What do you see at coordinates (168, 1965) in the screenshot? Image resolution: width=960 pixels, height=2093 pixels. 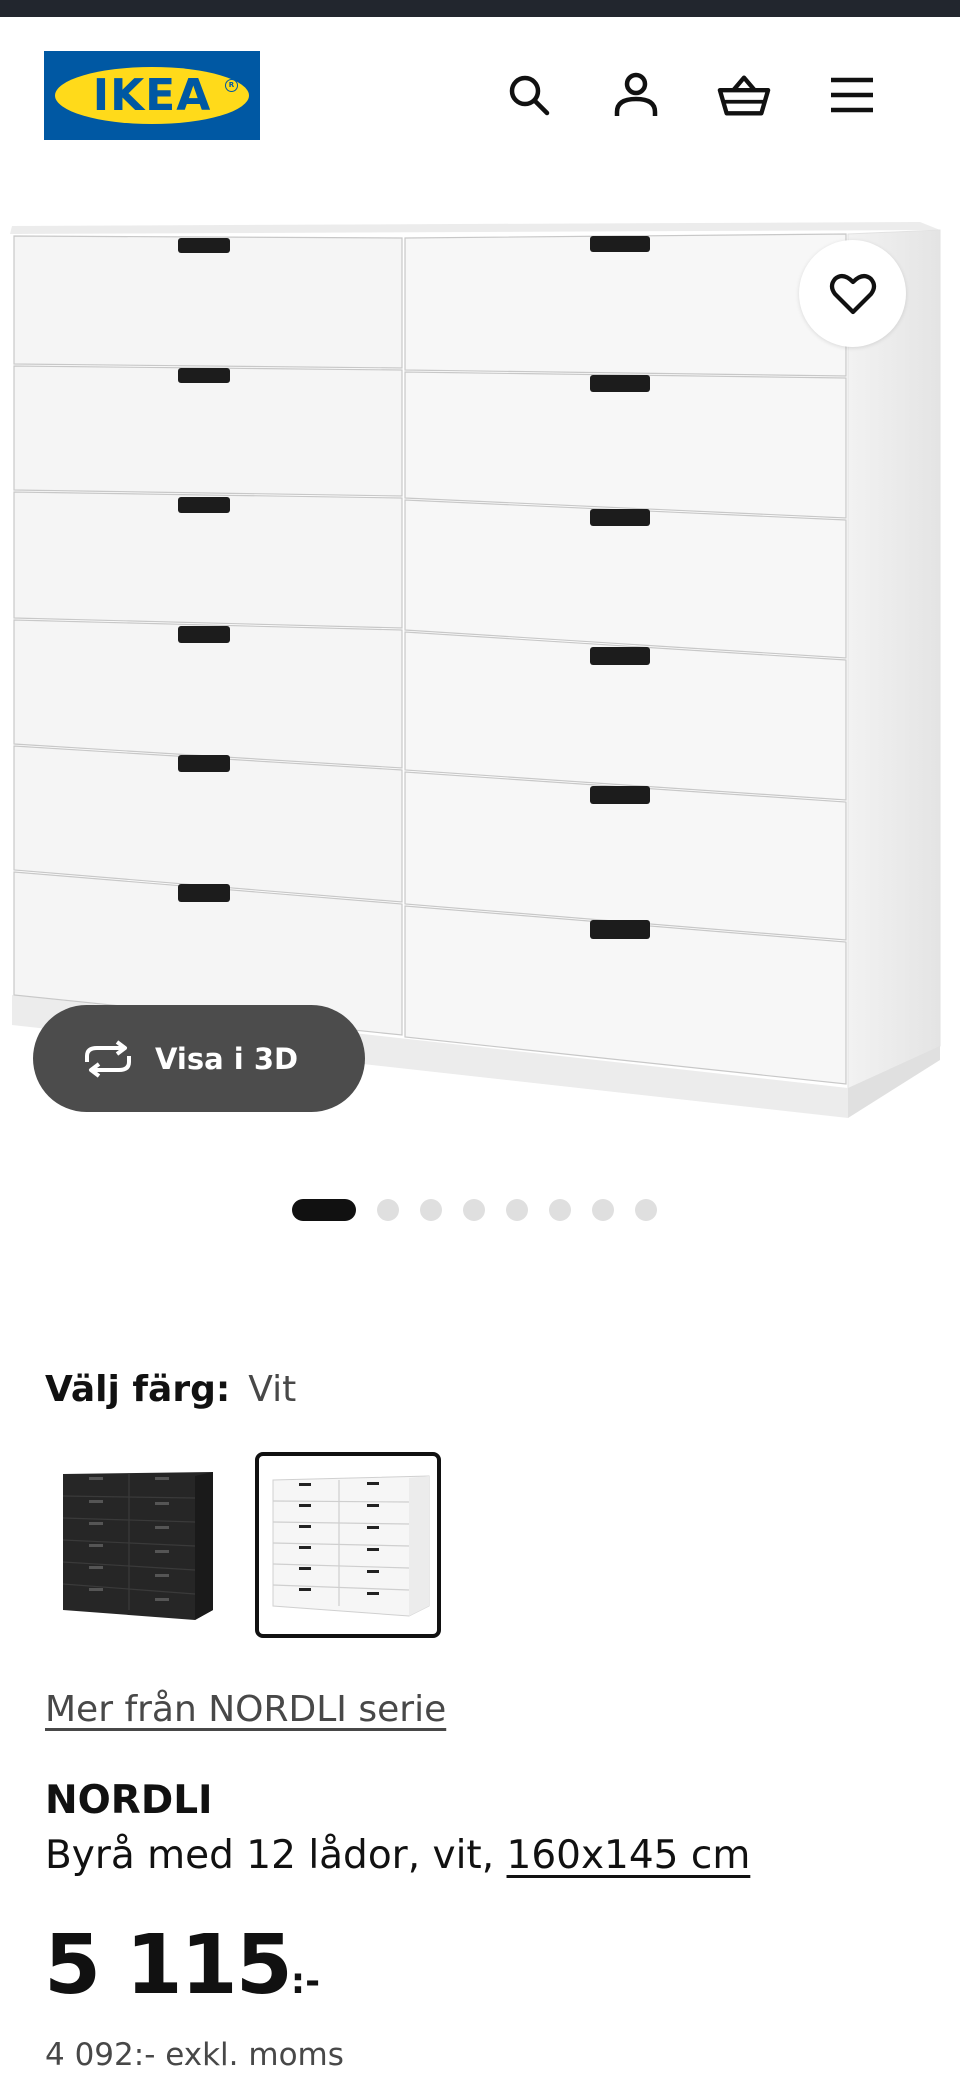 I see `price-integer: 5 115` at bounding box center [168, 1965].